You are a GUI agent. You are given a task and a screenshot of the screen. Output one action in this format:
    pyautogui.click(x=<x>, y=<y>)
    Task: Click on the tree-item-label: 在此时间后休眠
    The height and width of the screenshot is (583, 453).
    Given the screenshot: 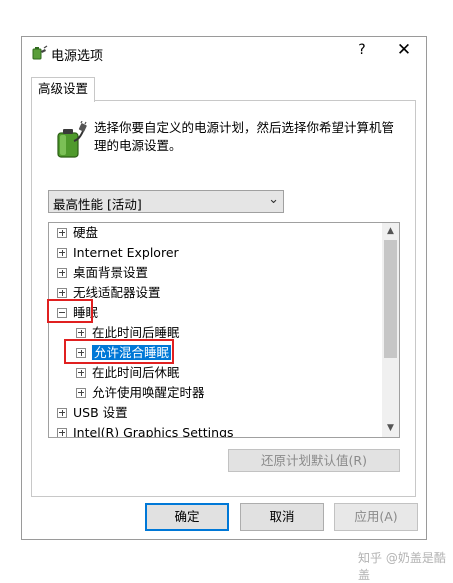 What is the action you would take?
    pyautogui.click(x=136, y=372)
    